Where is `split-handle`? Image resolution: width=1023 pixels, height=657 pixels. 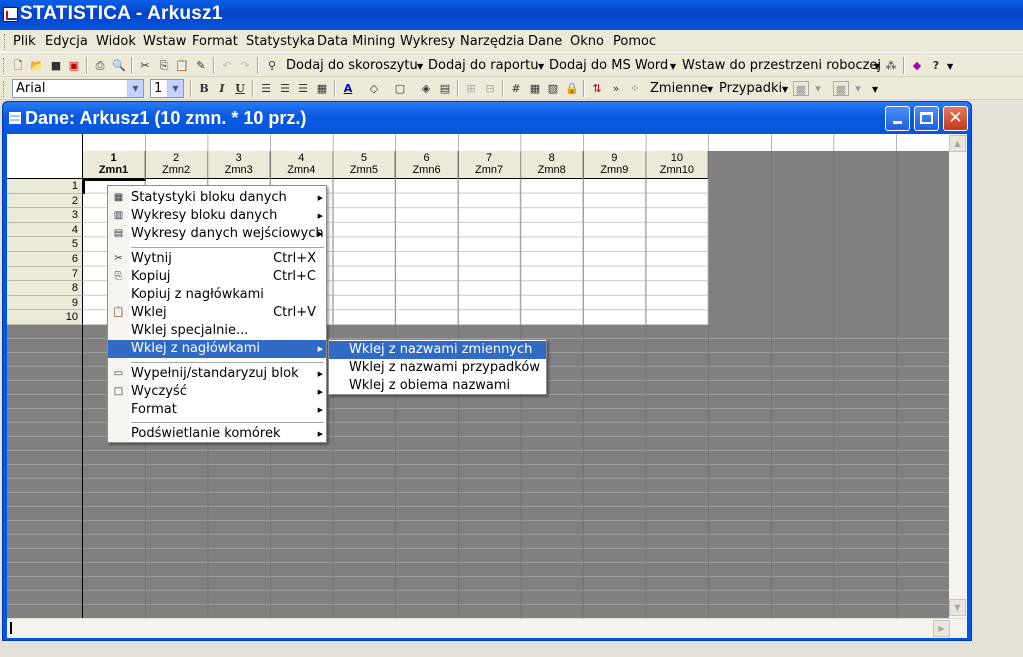
split-handle is located at coordinates (11, 628).